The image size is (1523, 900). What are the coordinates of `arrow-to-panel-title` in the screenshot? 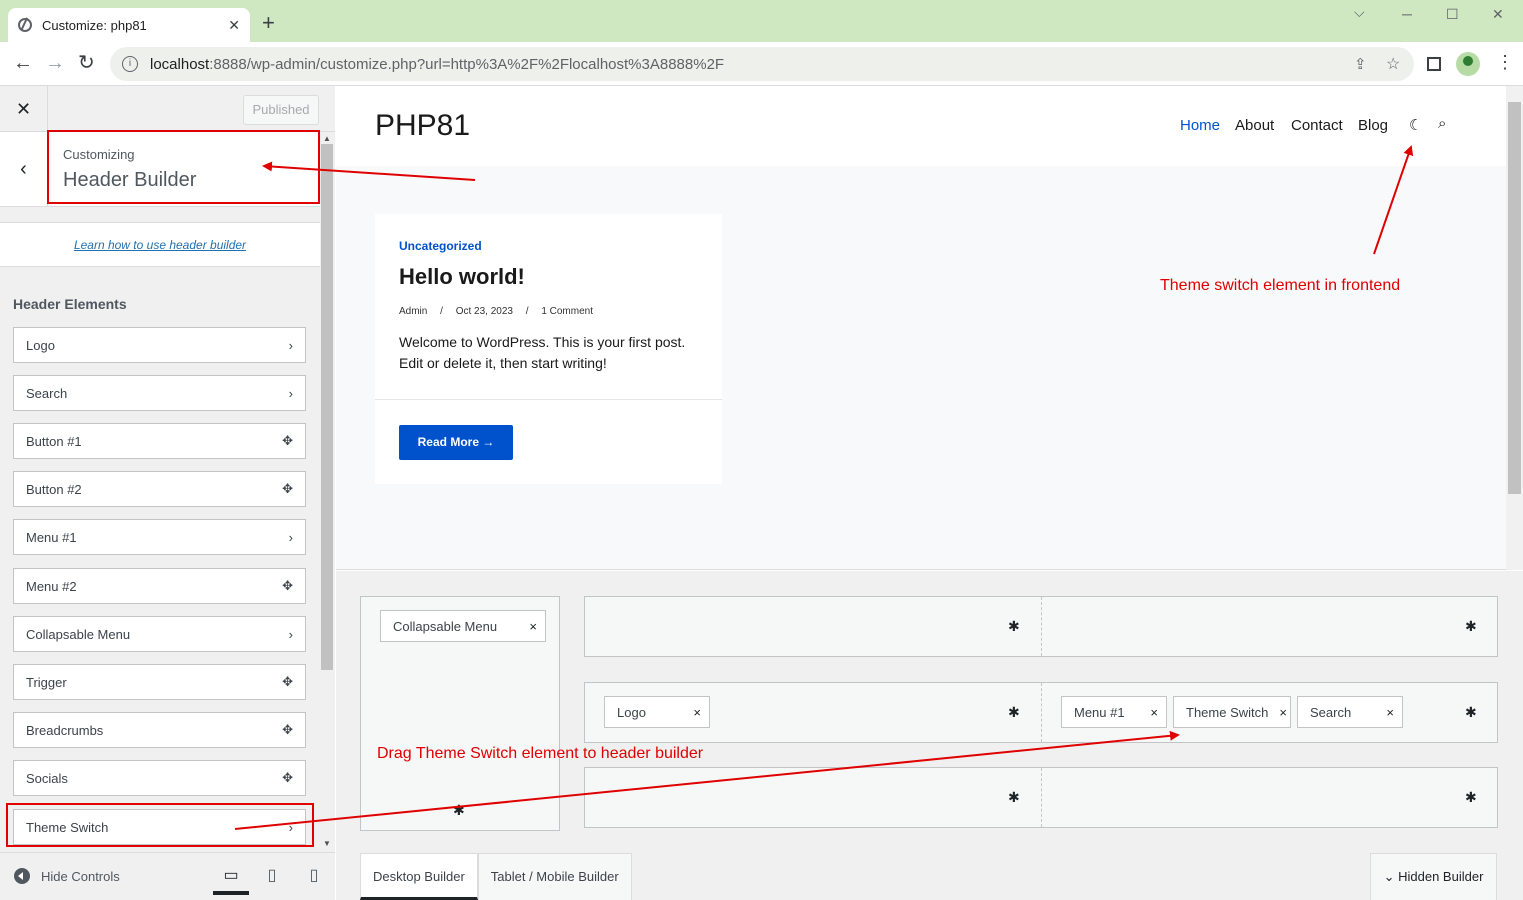 It's located at (369, 171).